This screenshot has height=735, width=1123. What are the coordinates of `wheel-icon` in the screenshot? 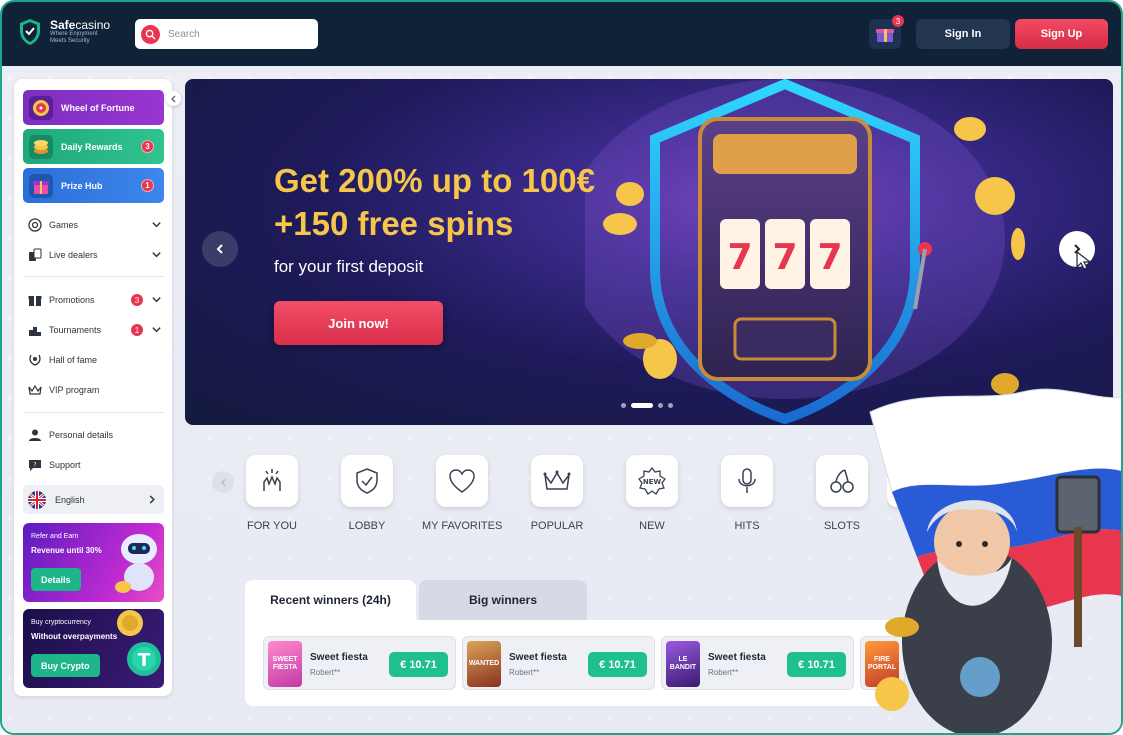 It's located at (41, 107).